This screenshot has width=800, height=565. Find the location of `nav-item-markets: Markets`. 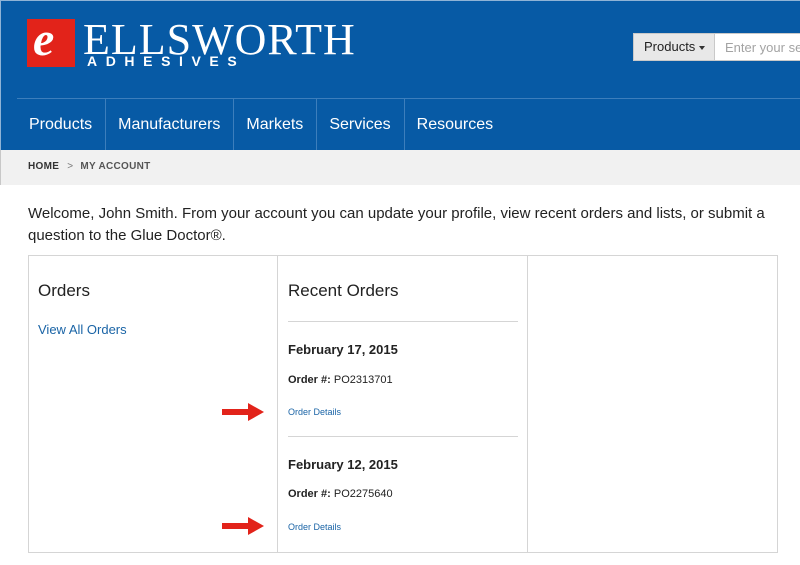

nav-item-markets: Markets is located at coordinates (276, 125).